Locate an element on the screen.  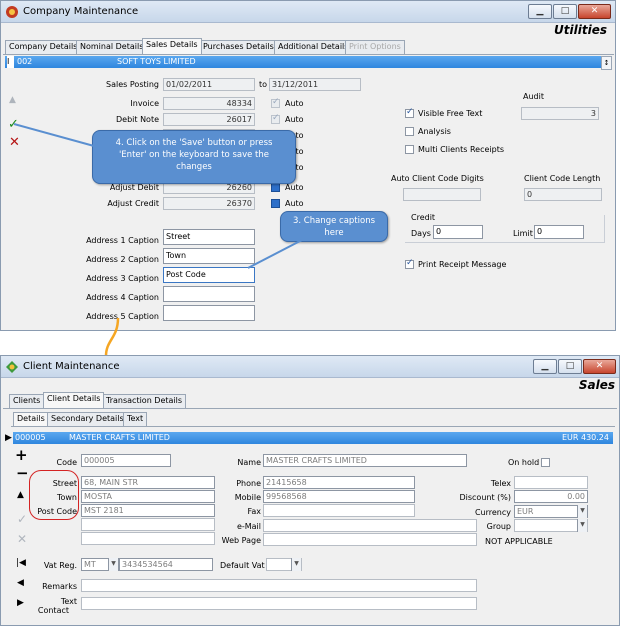
client-title-bar: Client Maintenance ▁ □ ✕ is located at coordinates (310, 367).